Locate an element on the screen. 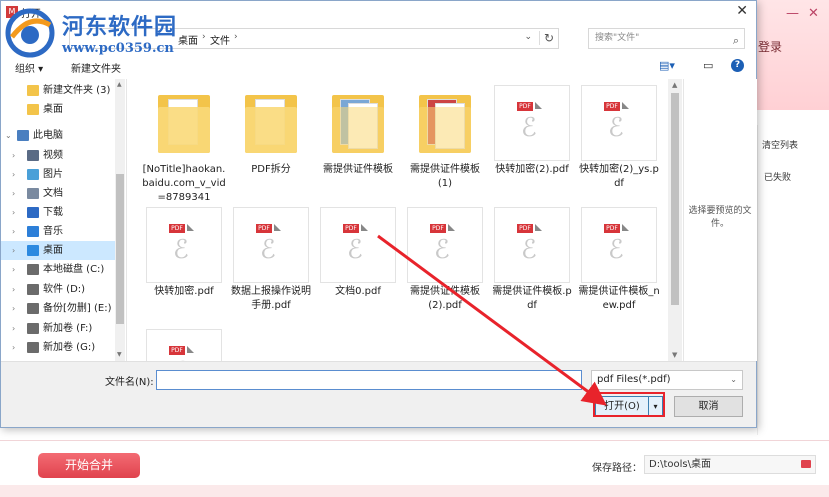  picture-icon is located at coordinates (33, 174).